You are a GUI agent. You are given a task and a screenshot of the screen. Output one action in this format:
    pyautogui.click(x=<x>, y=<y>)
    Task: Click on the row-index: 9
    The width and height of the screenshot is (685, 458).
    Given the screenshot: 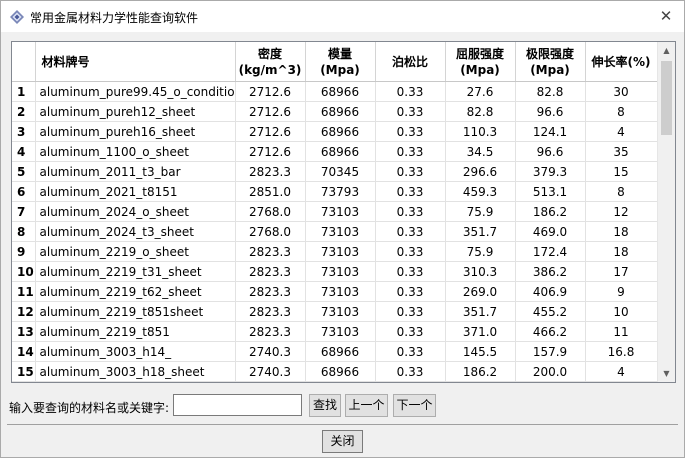 What is the action you would take?
    pyautogui.click(x=24, y=251)
    